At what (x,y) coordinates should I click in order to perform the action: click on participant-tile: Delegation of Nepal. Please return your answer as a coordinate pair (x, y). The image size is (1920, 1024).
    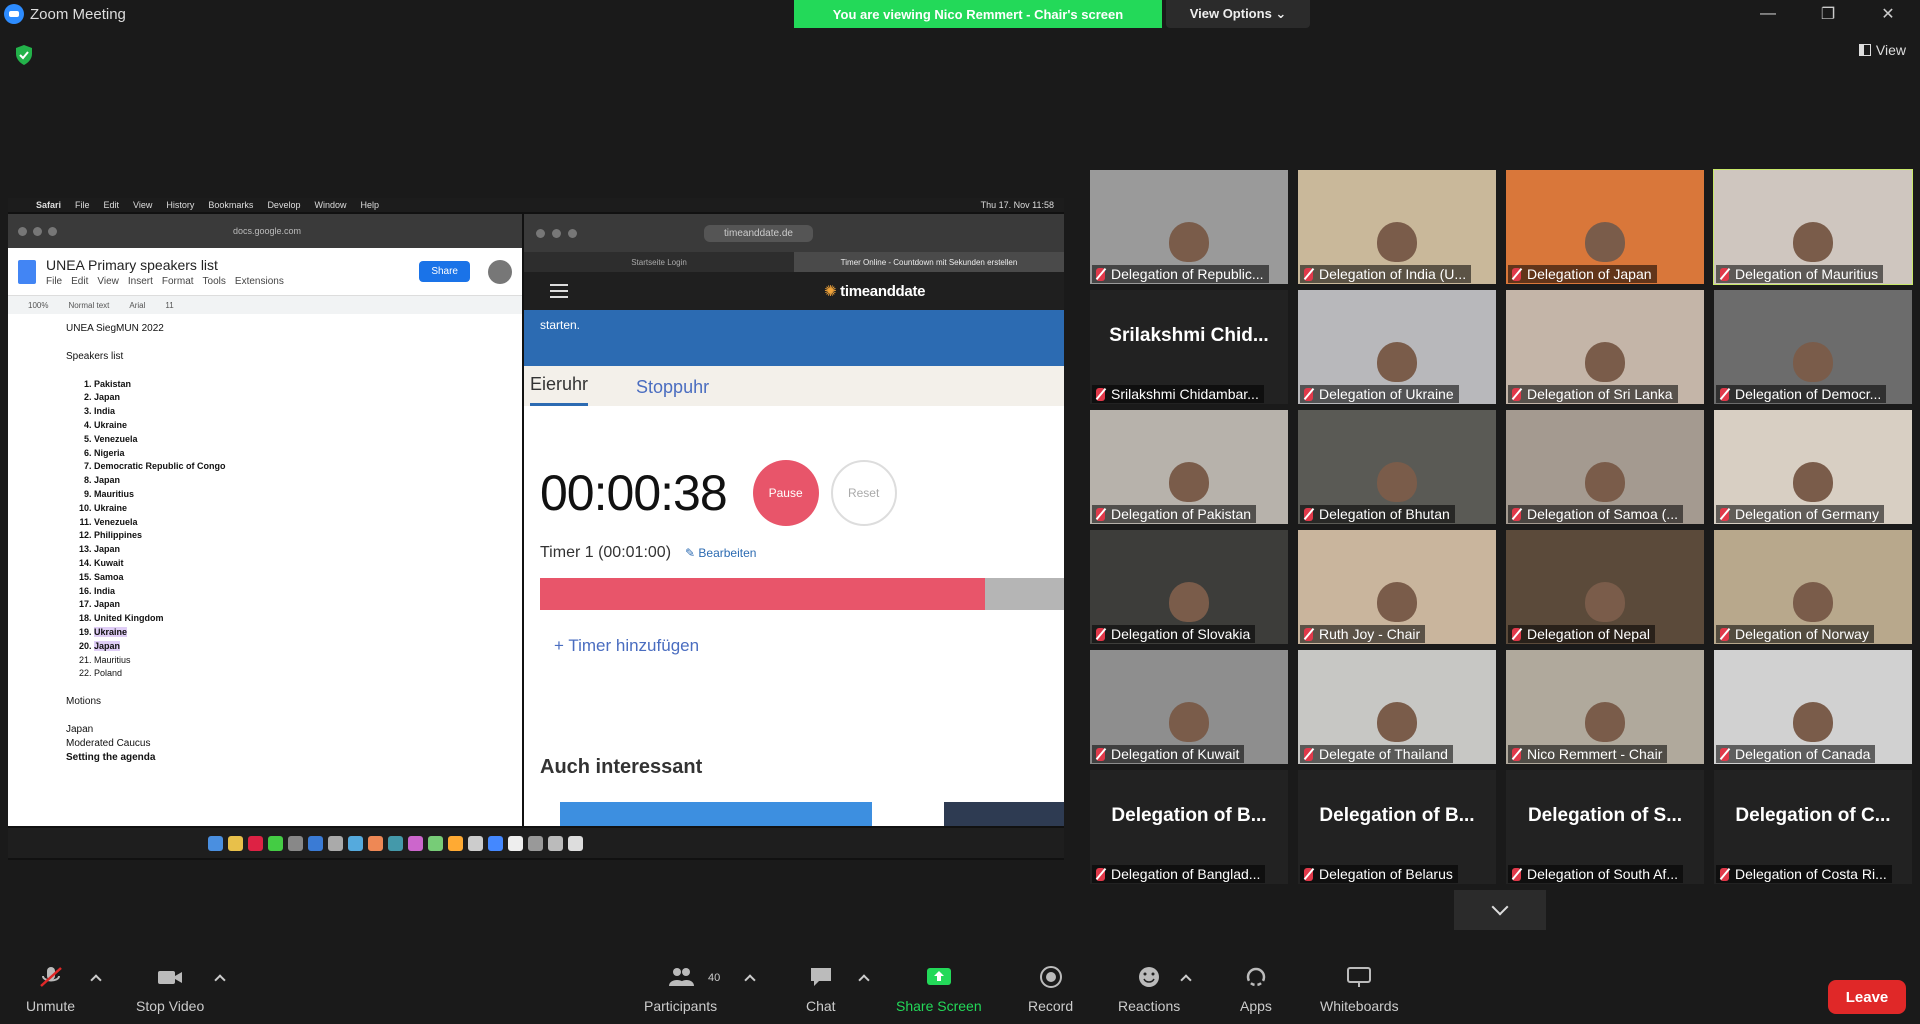
    Looking at the image, I should click on (1605, 587).